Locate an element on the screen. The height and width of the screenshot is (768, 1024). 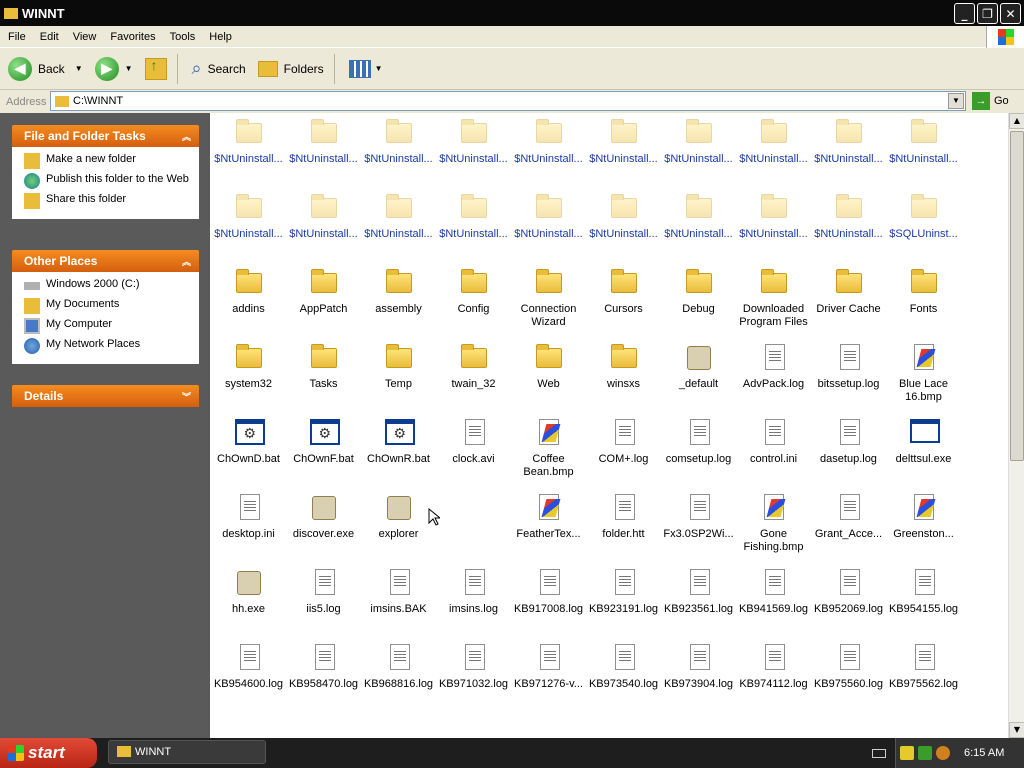
file-item: Config is located at coordinates (473, 291).